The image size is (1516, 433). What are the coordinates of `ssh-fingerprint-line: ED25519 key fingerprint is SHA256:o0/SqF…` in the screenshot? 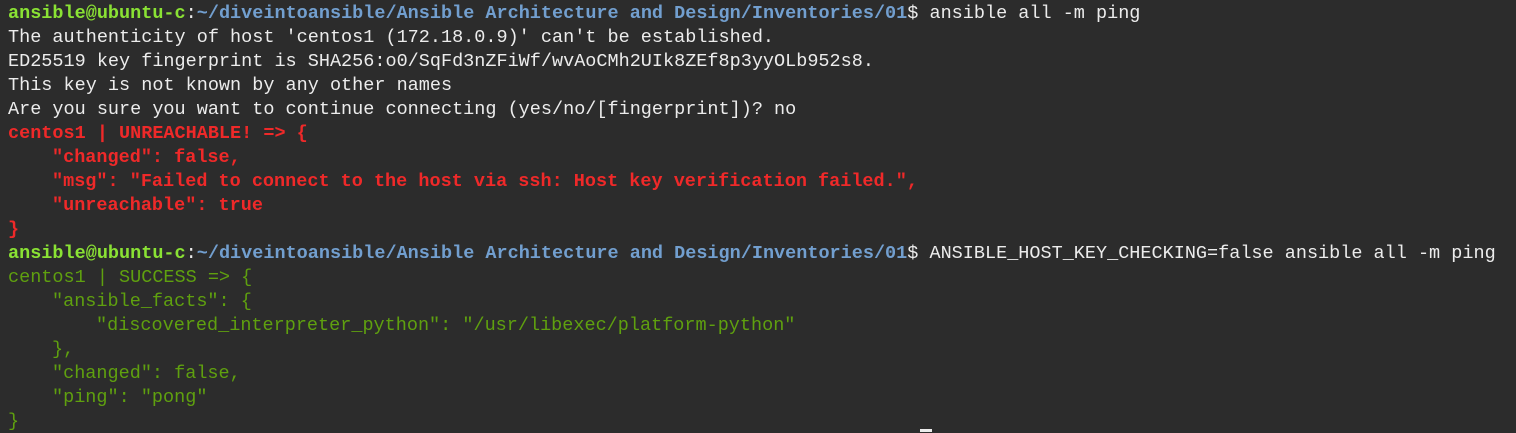 It's located at (441, 61).